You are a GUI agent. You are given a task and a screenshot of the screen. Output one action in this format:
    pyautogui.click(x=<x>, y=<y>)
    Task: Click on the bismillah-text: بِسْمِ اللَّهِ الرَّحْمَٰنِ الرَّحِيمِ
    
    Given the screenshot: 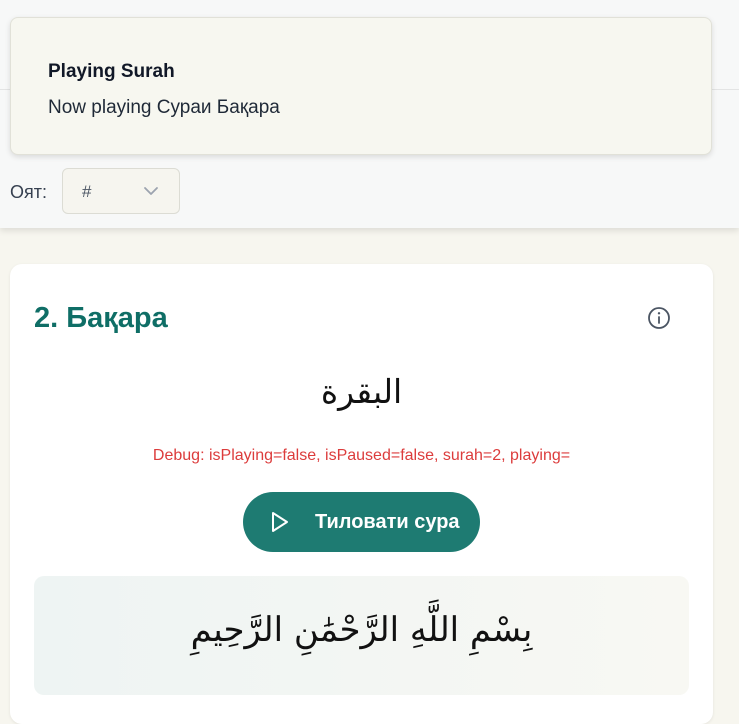 What is the action you would take?
    pyautogui.click(x=361, y=630)
    